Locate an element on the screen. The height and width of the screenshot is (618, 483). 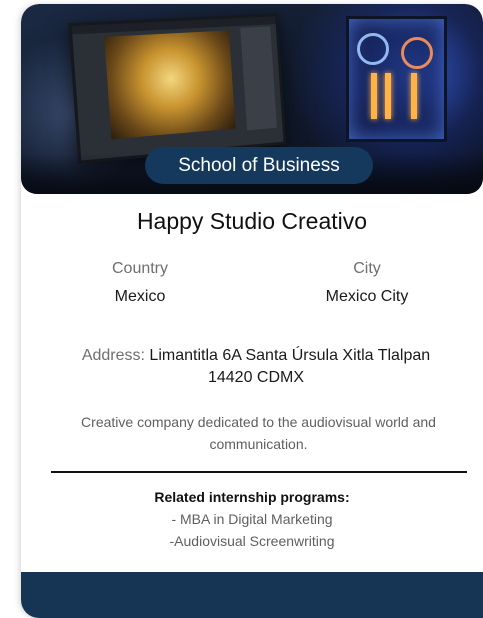
program-item: - MBA in Digital Marketing is located at coordinates (252, 519).